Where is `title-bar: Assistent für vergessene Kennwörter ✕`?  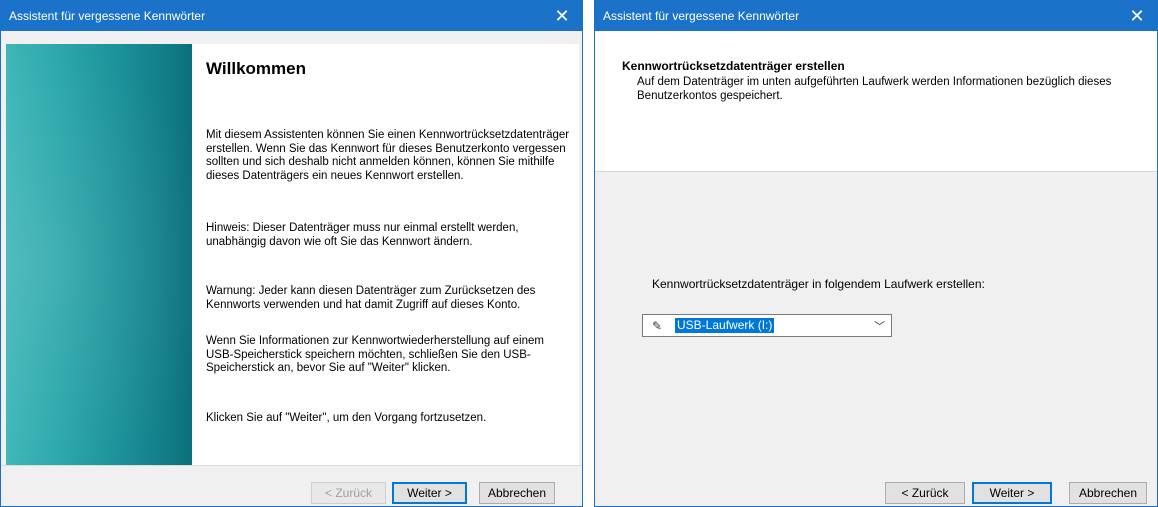
title-bar: Assistent für vergessene Kennwörter ✕ is located at coordinates (876, 16).